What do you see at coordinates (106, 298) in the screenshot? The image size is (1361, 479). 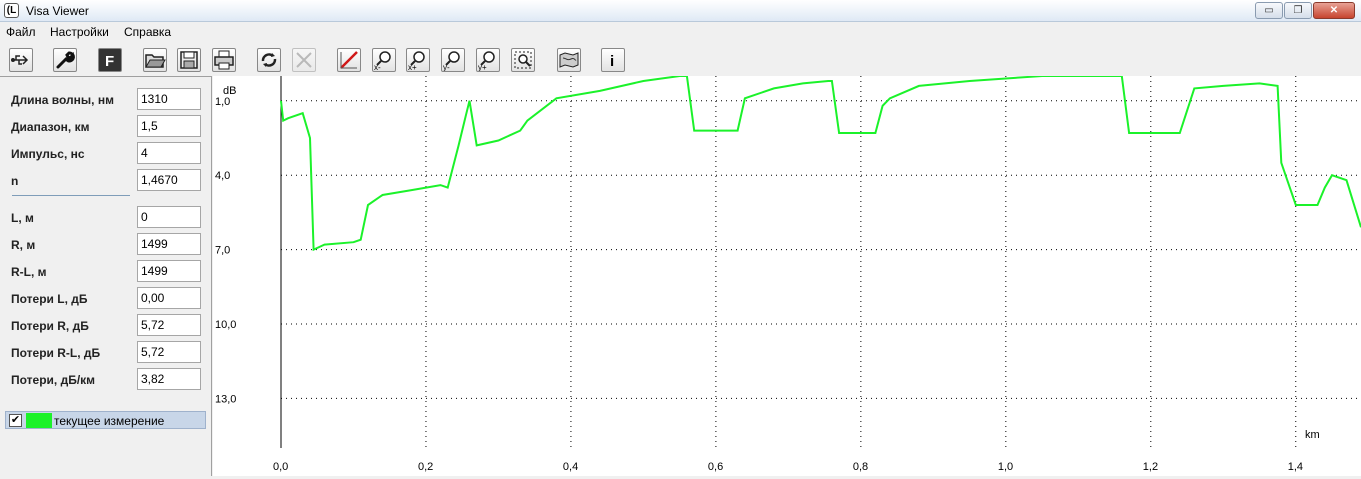 I see `param-row-lossL: Потери L, дБ` at bounding box center [106, 298].